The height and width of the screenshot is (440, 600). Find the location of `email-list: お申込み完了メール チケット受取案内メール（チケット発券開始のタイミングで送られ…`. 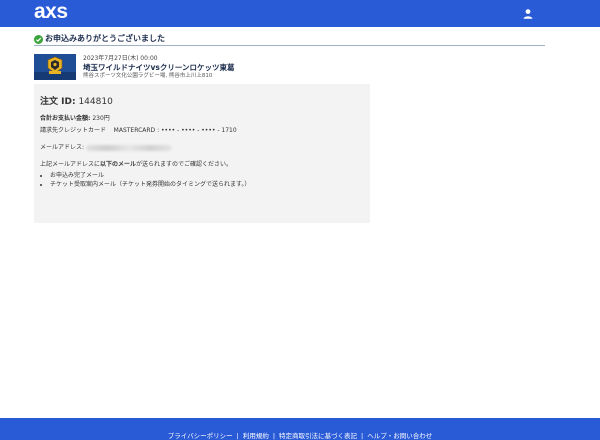

email-list: お申込み完了メール チケット受取案内メール（チケット発券開始のタイミングで送られ… is located at coordinates (150, 180).